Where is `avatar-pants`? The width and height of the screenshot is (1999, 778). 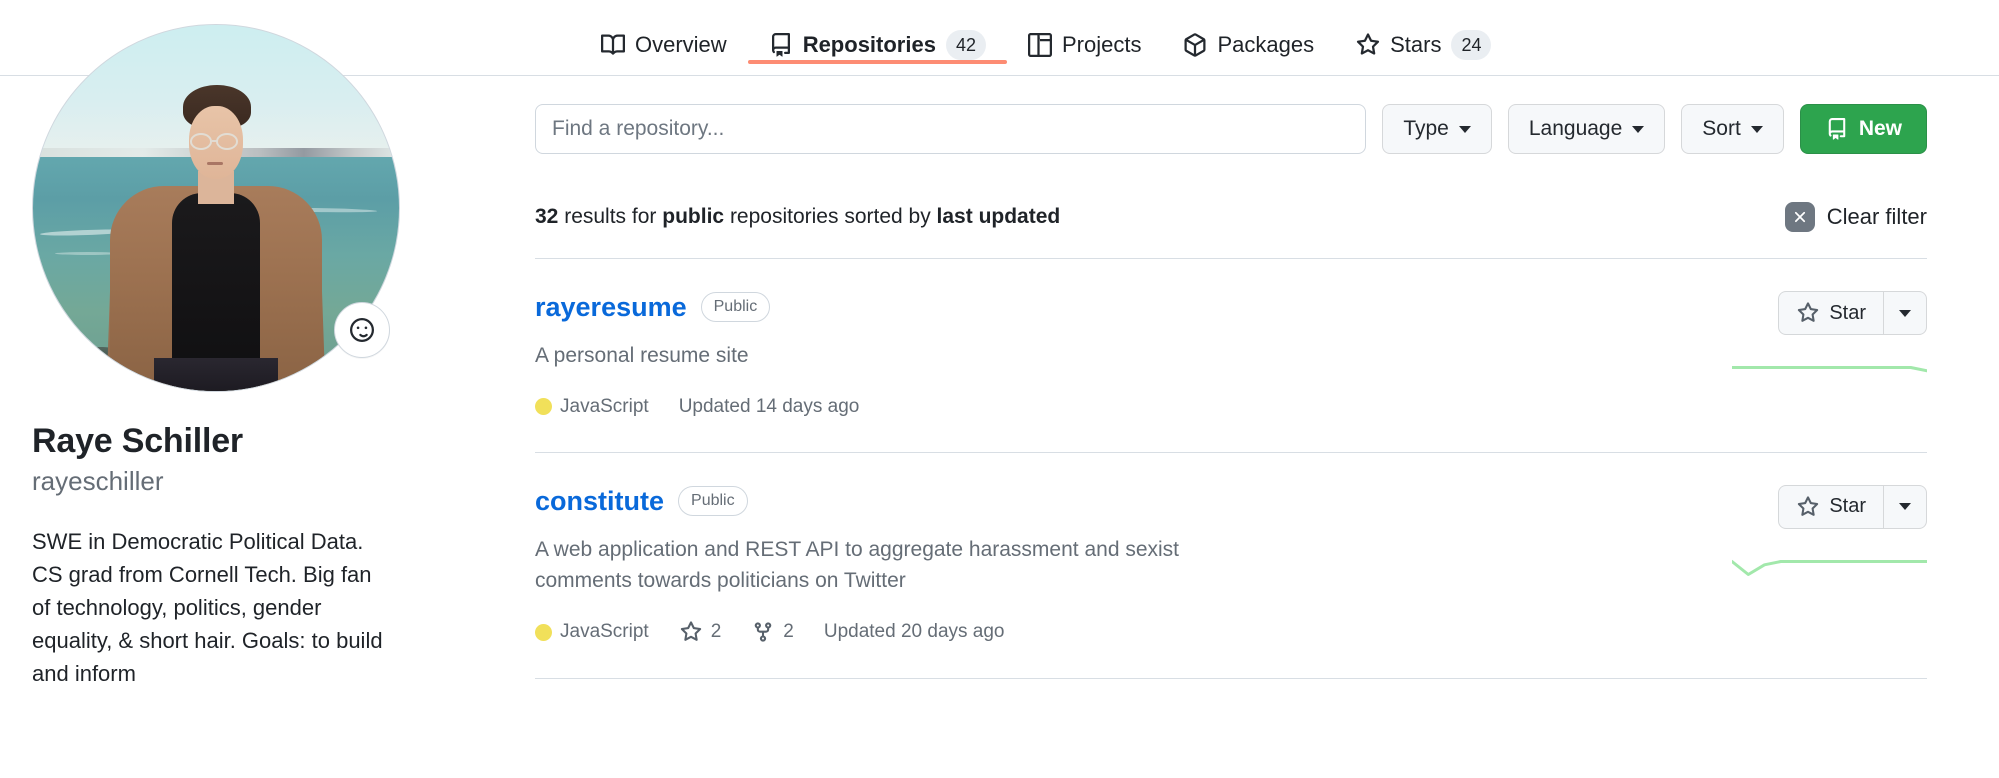
avatar-pants is located at coordinates (216, 374).